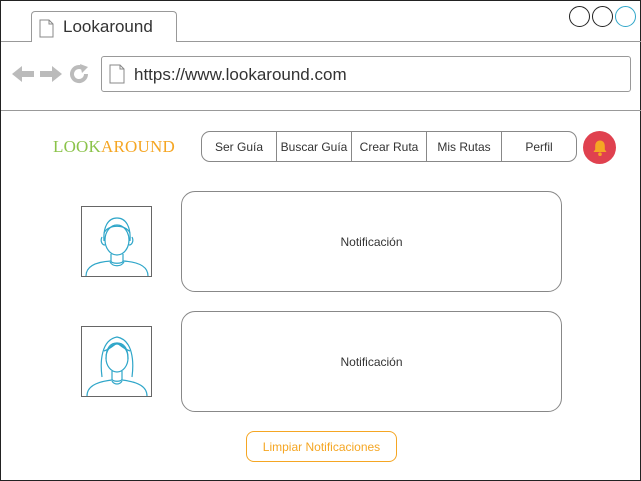 This screenshot has height=481, width=641. What do you see at coordinates (321, 446) in the screenshot?
I see `clear-notifications-button: Limpiar Notificaciones` at bounding box center [321, 446].